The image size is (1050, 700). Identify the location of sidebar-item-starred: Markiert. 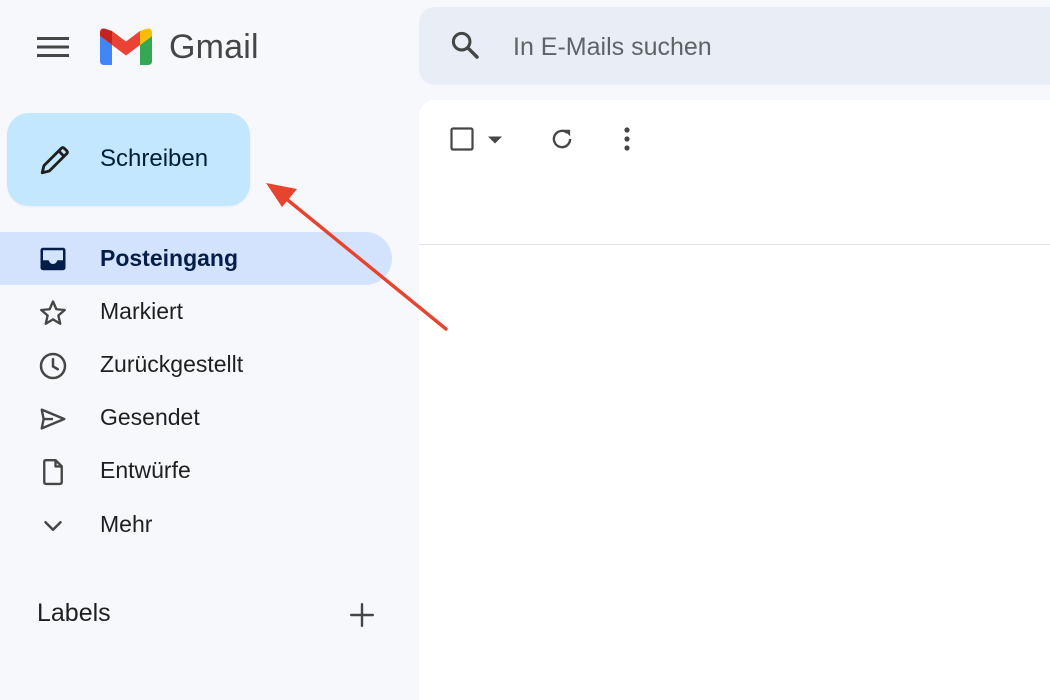
(196, 311).